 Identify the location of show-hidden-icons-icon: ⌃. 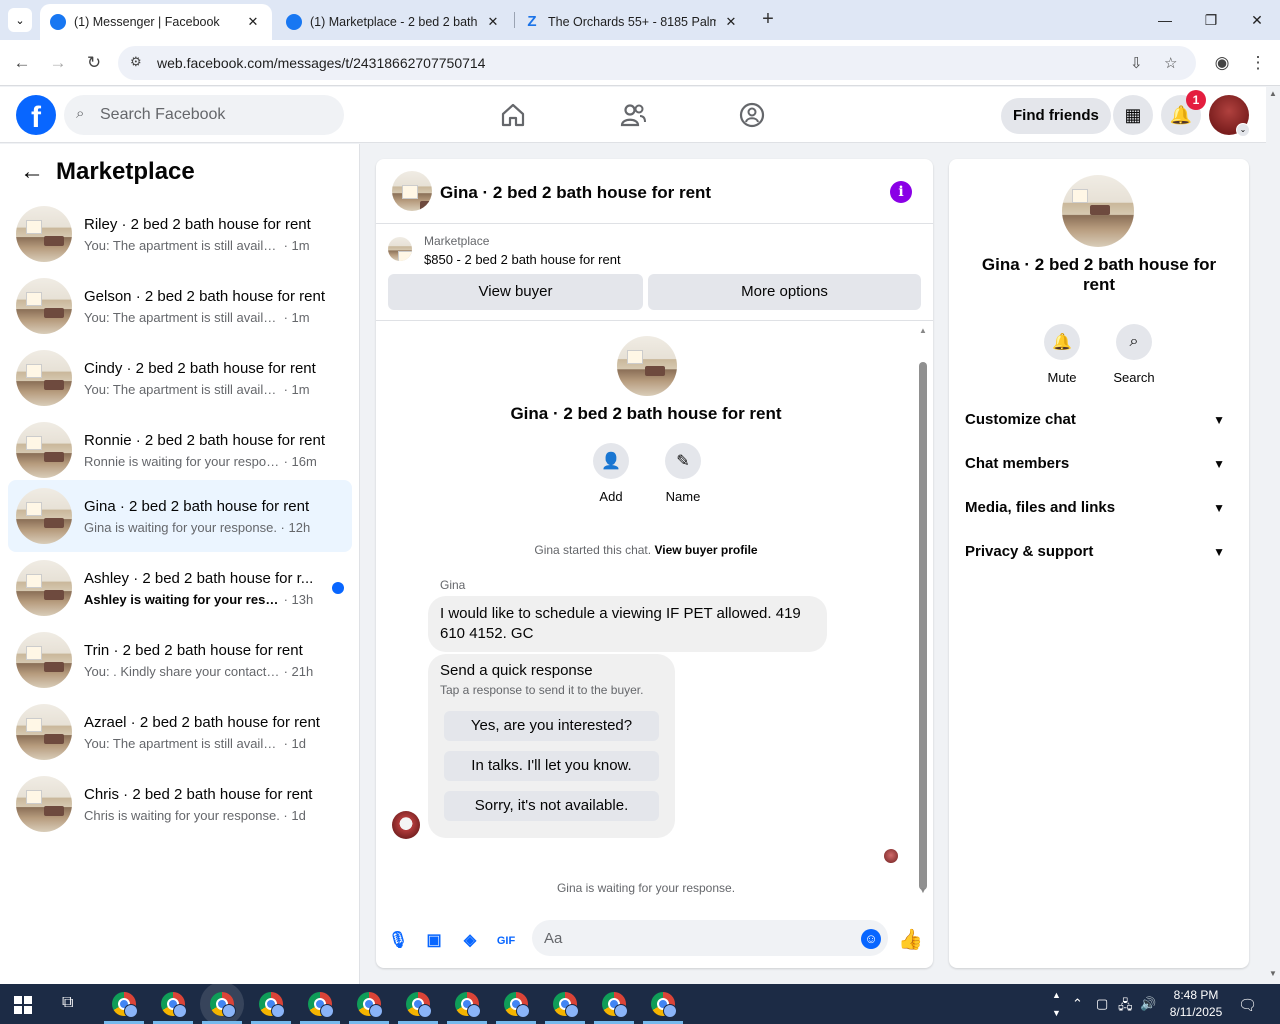
(1077, 1004).